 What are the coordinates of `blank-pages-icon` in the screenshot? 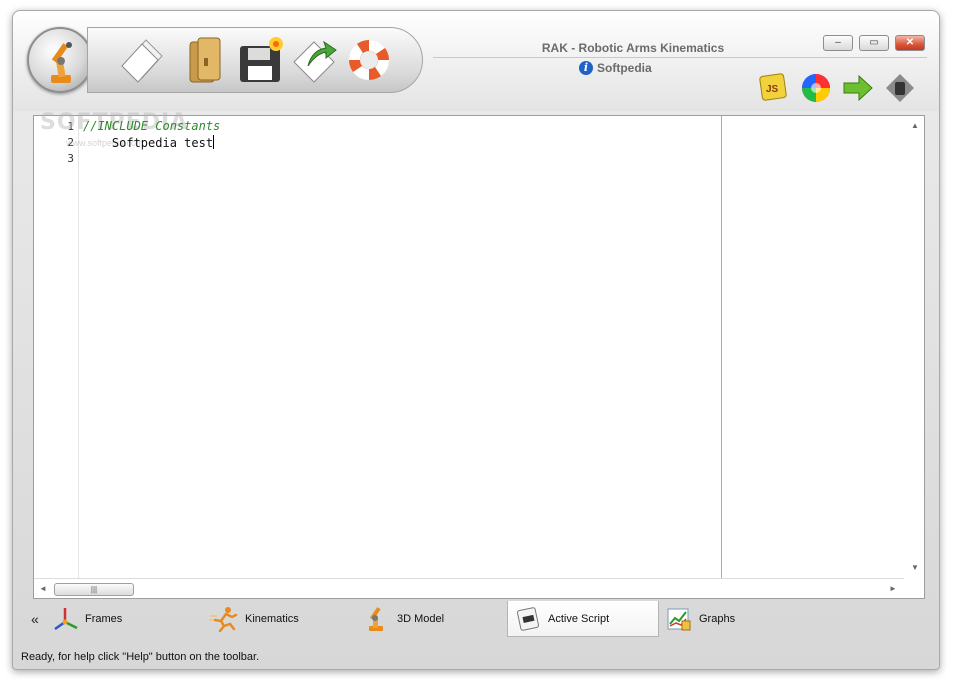 It's located at (142, 61).